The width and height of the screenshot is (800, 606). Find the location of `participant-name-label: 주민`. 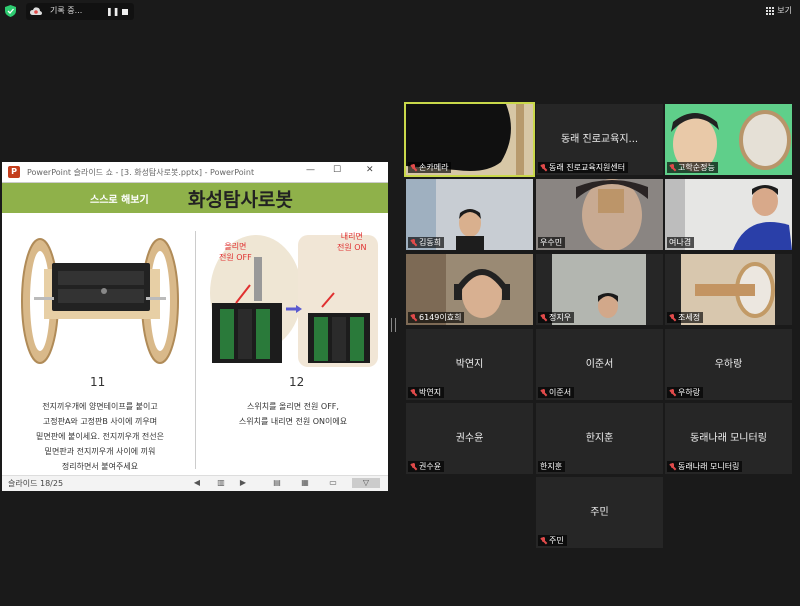

participant-name-label: 주민 is located at coordinates (552, 540).